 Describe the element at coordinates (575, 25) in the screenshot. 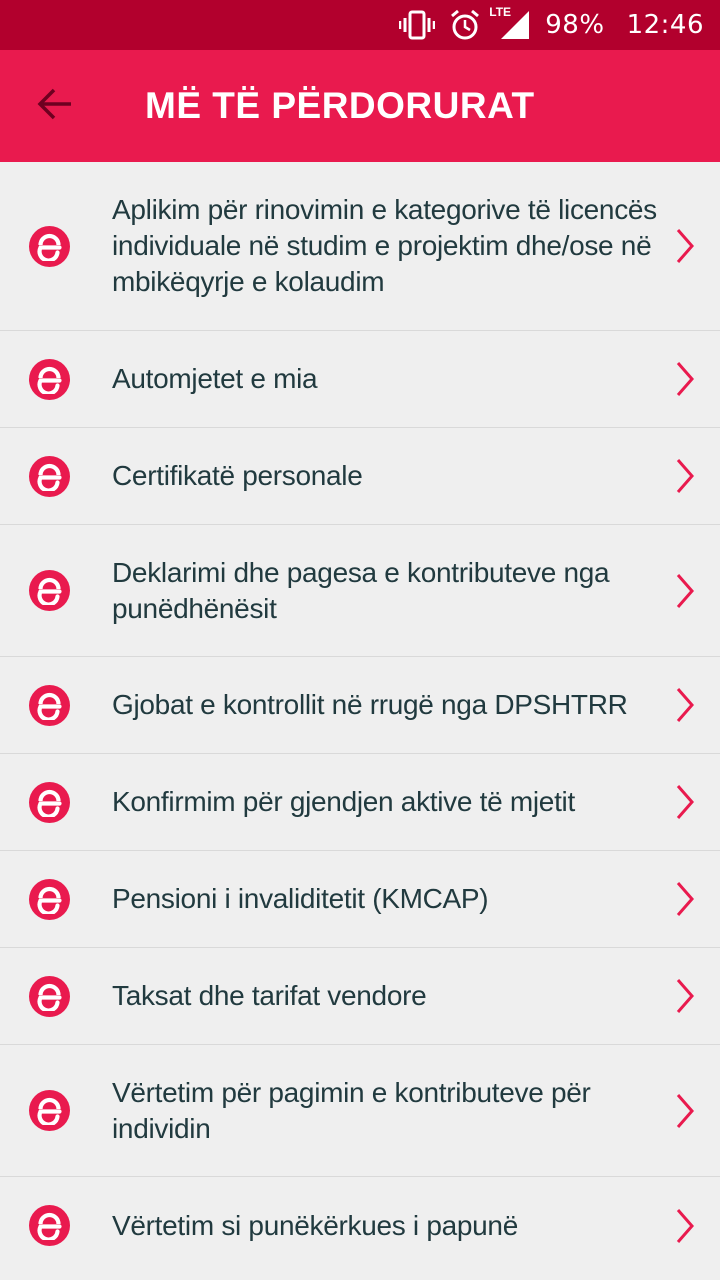

I see `battery-percent: 98%` at that location.